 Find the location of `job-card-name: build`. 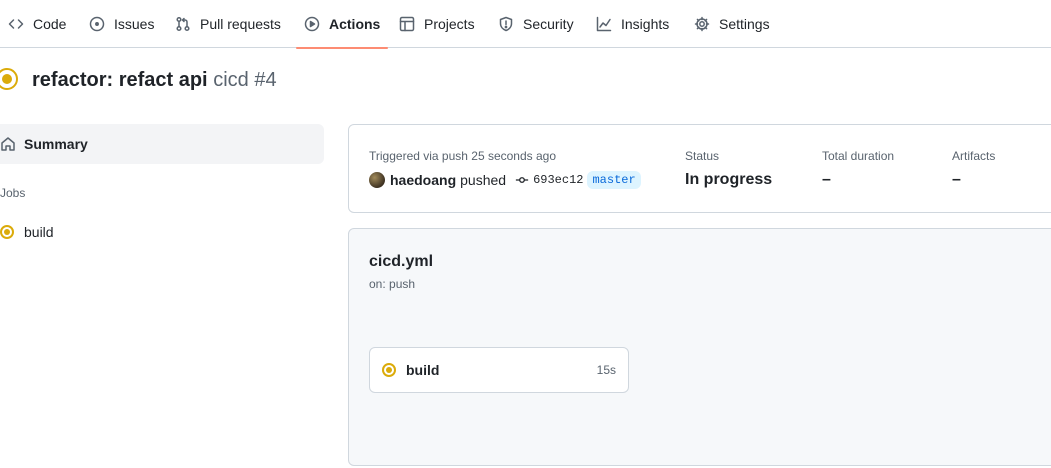

job-card-name: build is located at coordinates (423, 370).